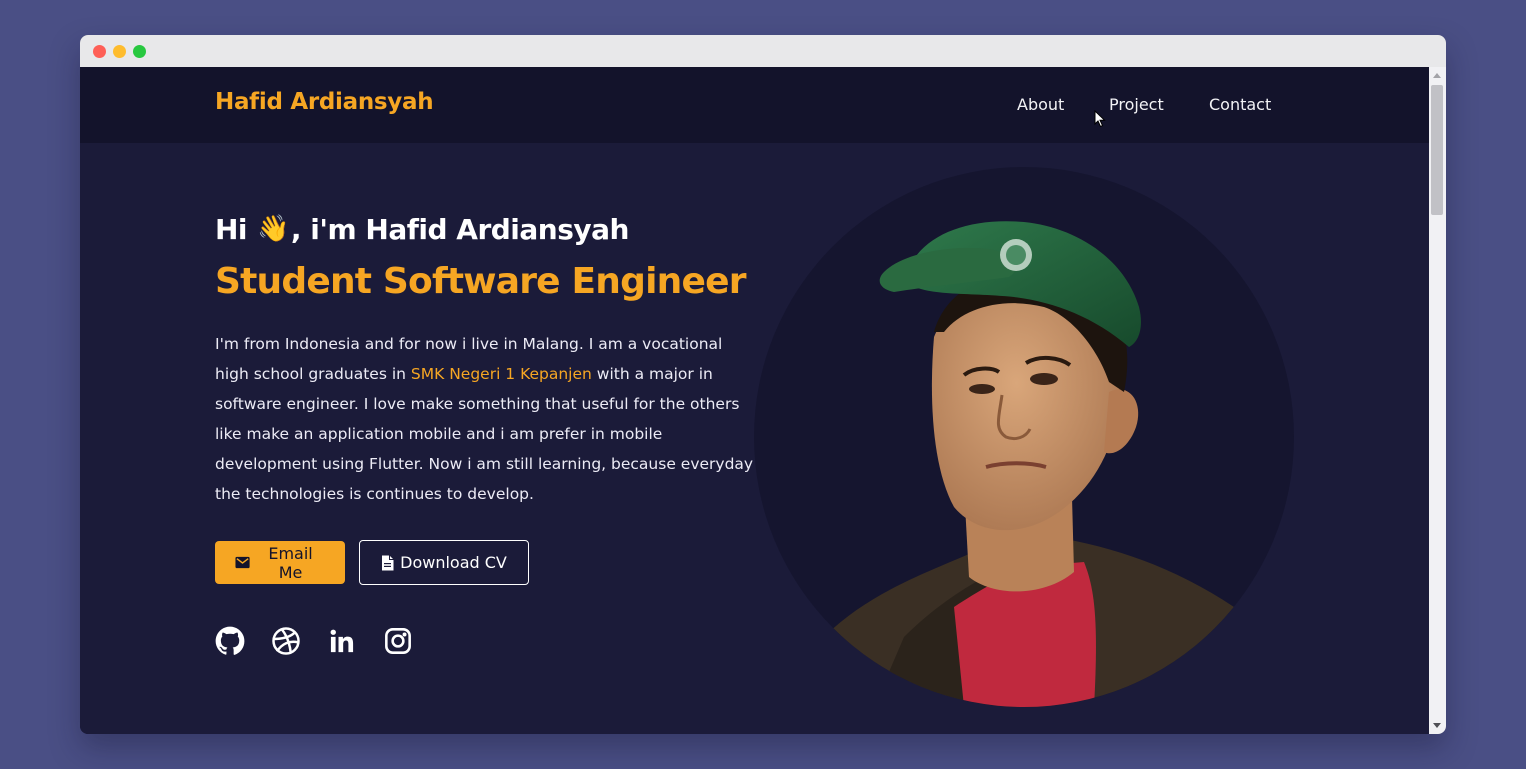 Image resolution: width=1526 pixels, height=769 pixels. Describe the element at coordinates (290, 562) in the screenshot. I see `email-me-label: Email Me` at that location.